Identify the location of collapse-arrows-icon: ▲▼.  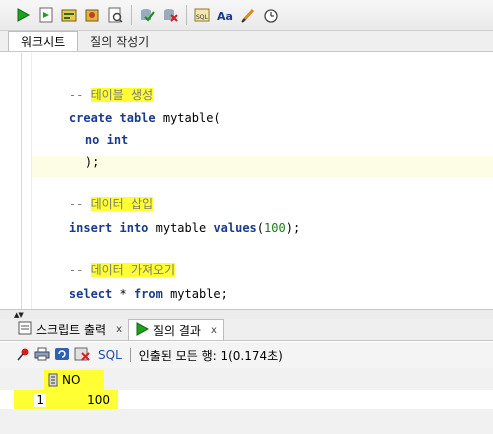
(19, 315).